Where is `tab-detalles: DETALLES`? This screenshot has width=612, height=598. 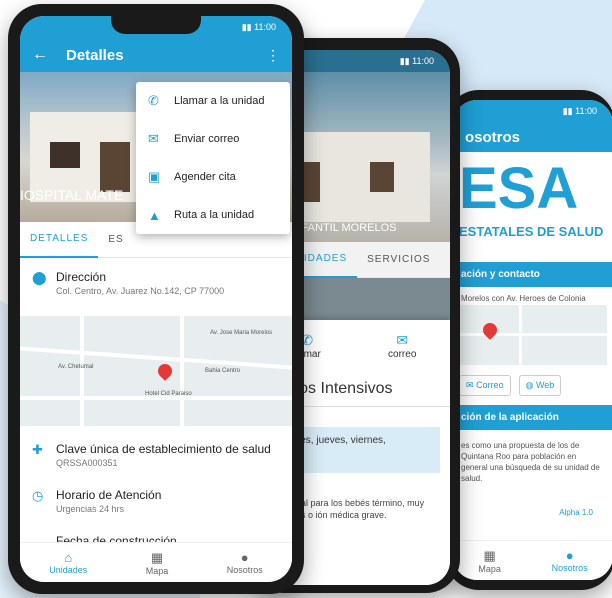
tab-detalles: DETALLES is located at coordinates (59, 240).